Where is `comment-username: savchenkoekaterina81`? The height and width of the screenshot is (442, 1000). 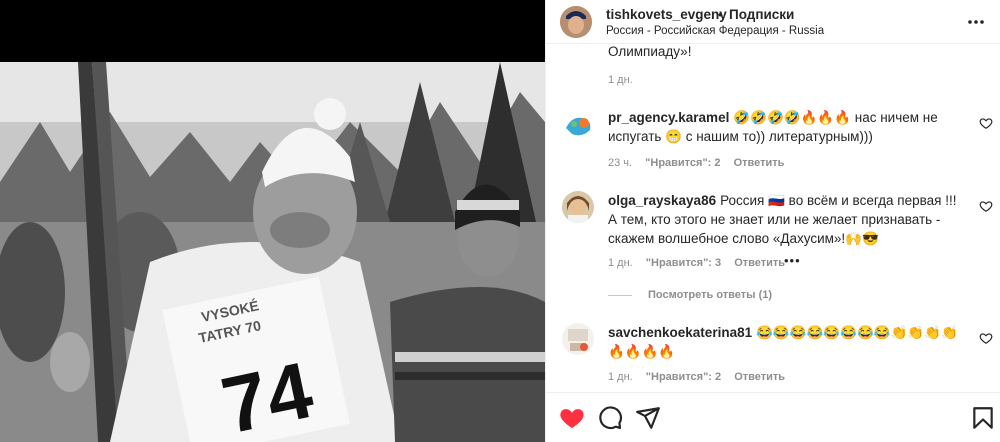 comment-username: savchenkoekaterina81 is located at coordinates (680, 332).